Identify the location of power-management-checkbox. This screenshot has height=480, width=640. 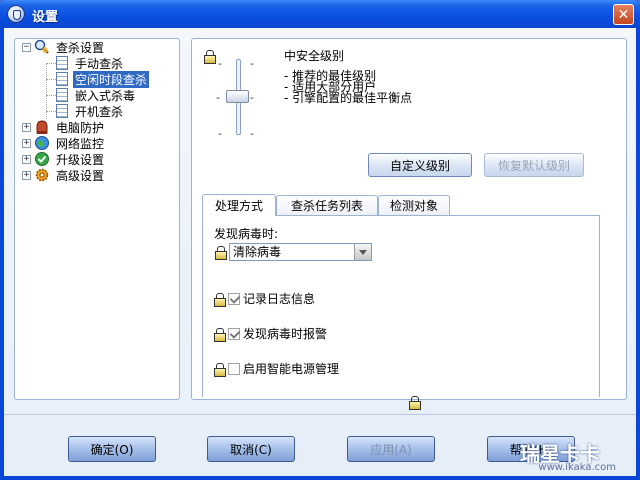
(234, 368).